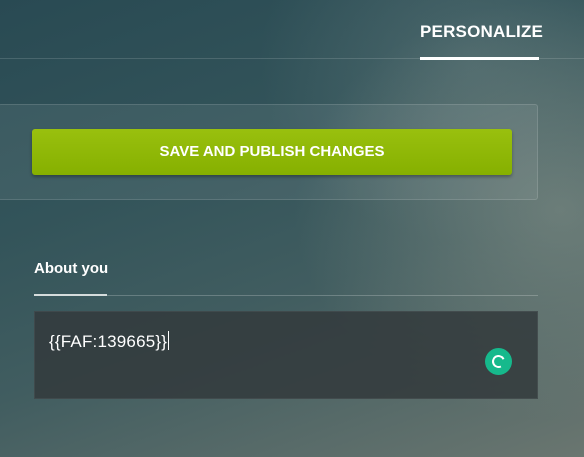 This screenshot has width=584, height=457. I want to click on save-and-publish-button: SAVE AND PUBLISH CHANGES, so click(272, 152).